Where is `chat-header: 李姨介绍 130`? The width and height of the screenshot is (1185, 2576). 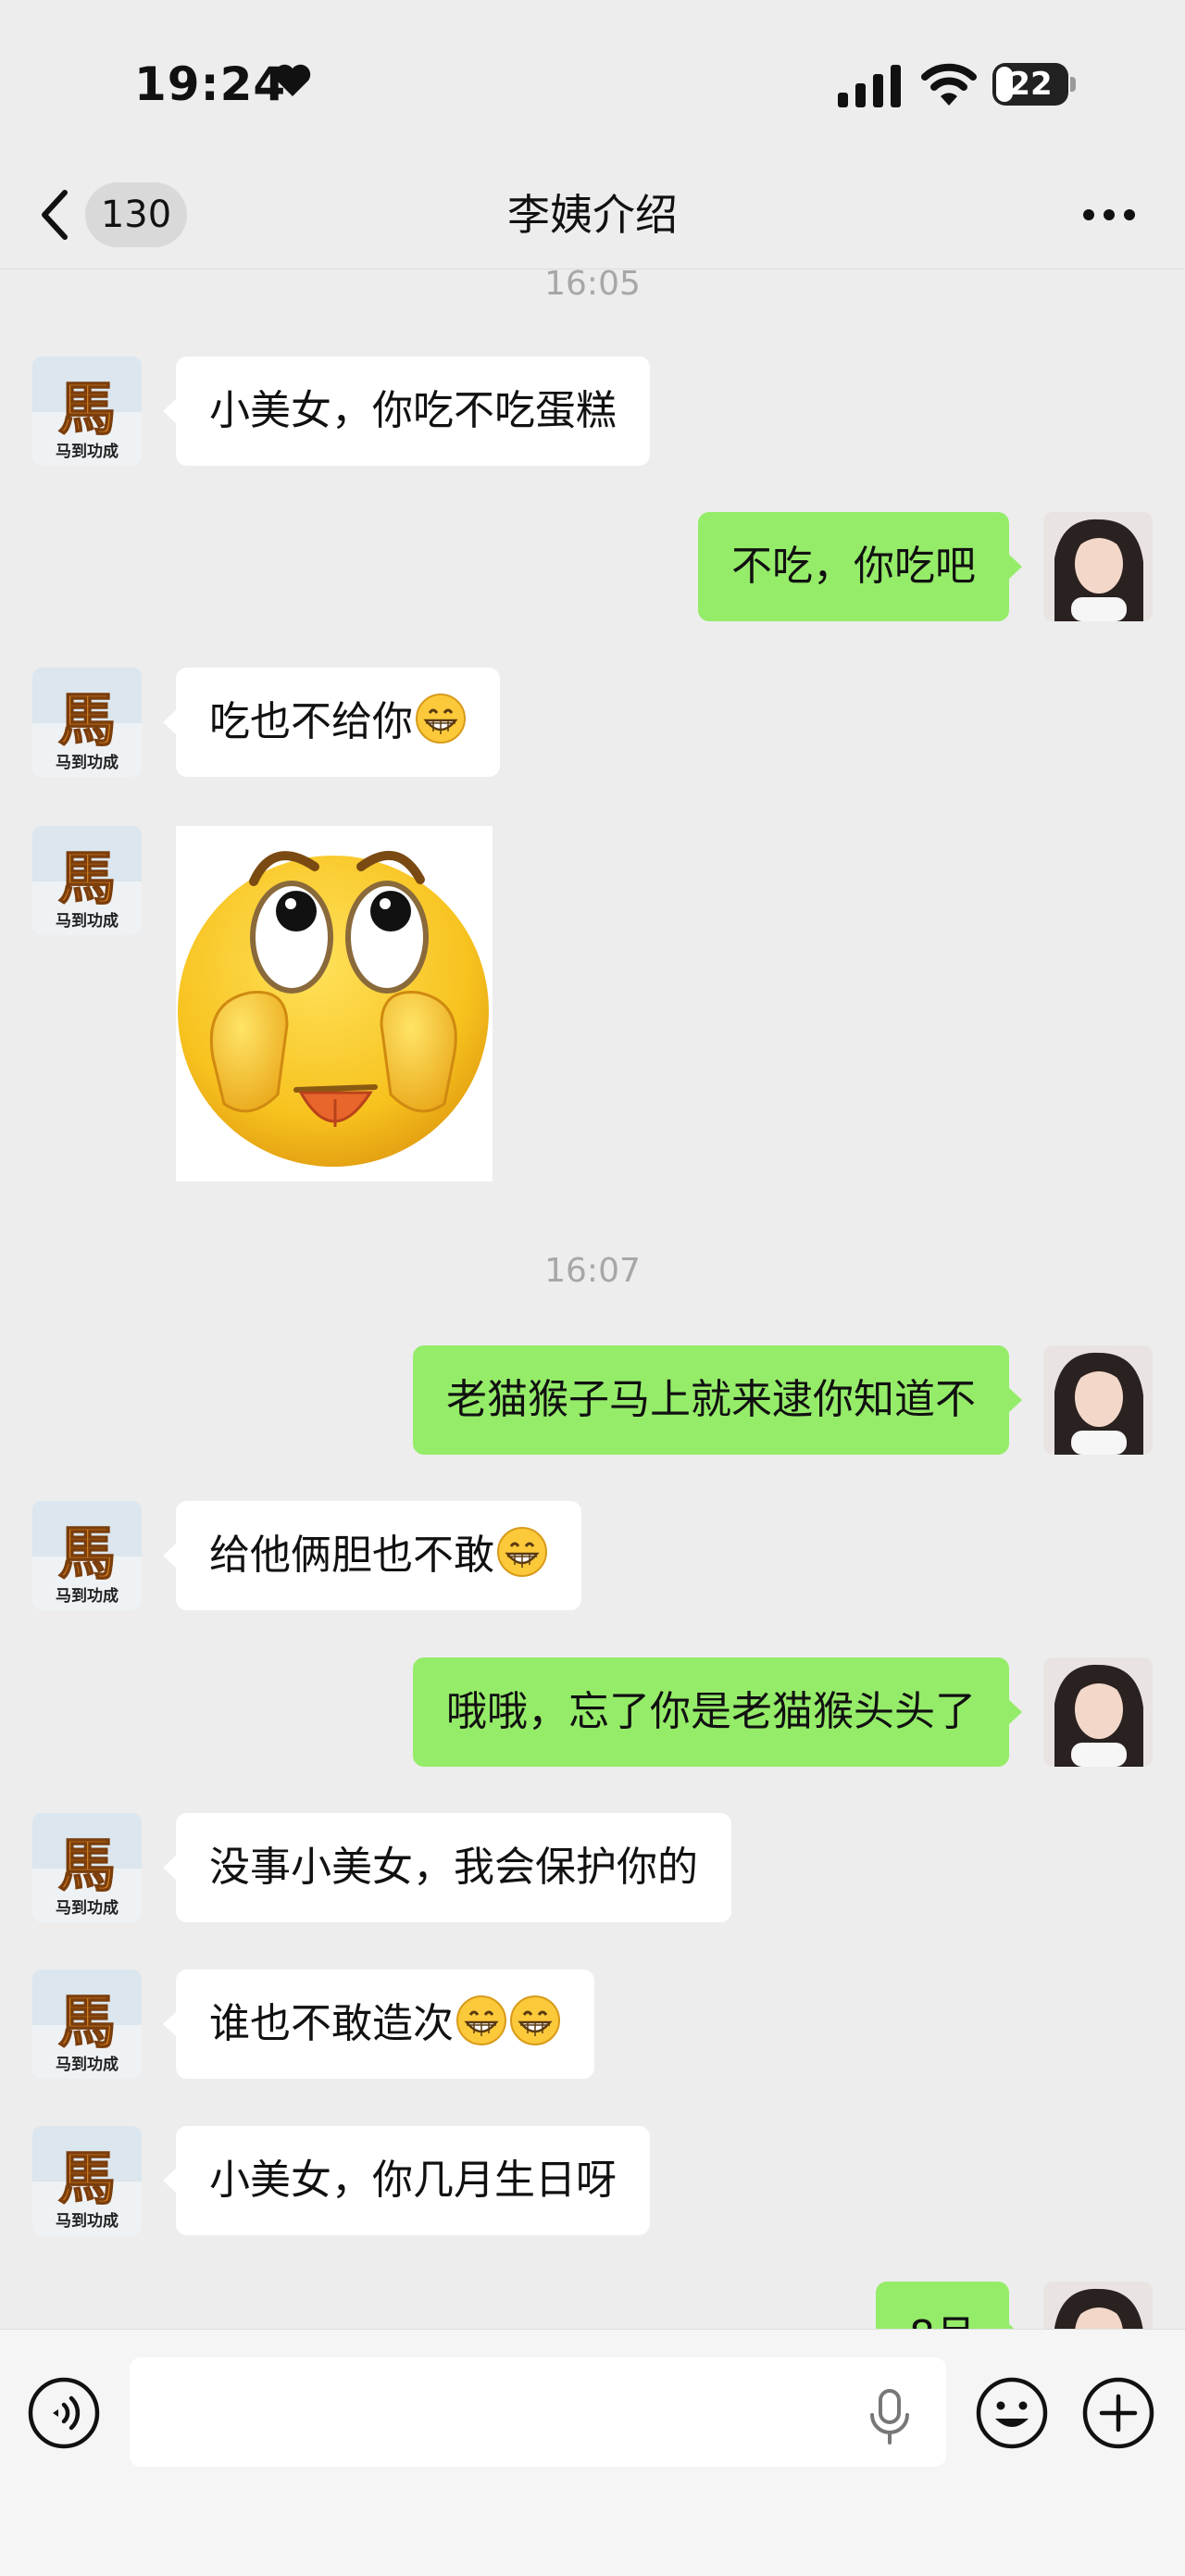
chat-header: 李姨介绍 130 is located at coordinates (592, 218).